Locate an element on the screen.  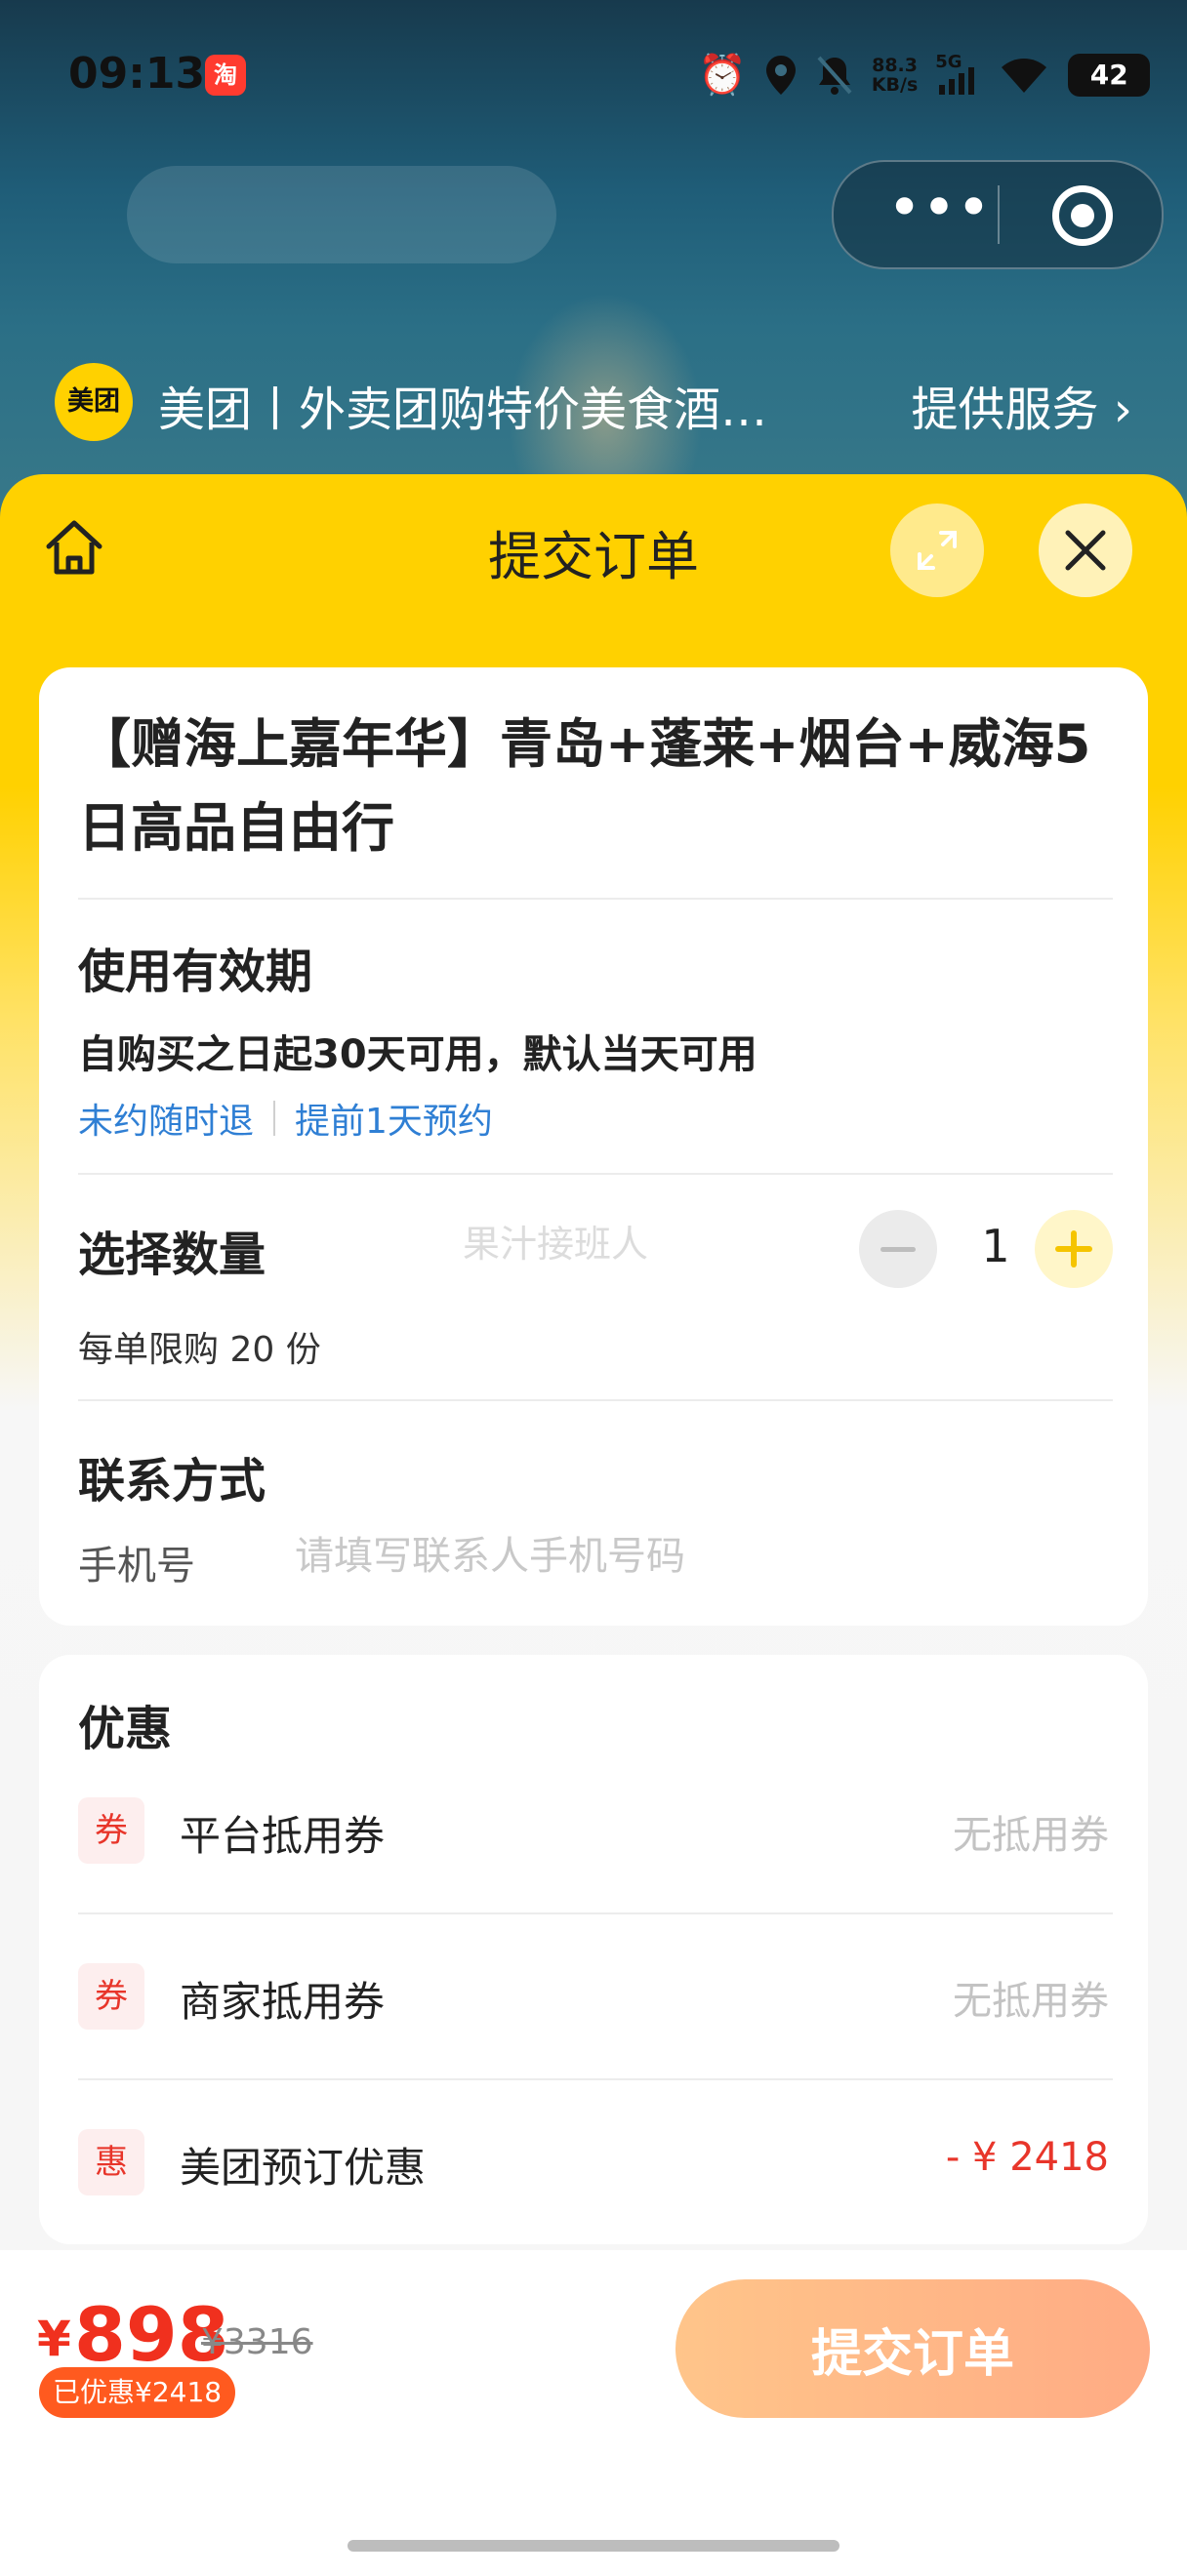
booking-discount-row: 惠 美团预订优惠 - ¥ 2418 is located at coordinates (593, 2162).